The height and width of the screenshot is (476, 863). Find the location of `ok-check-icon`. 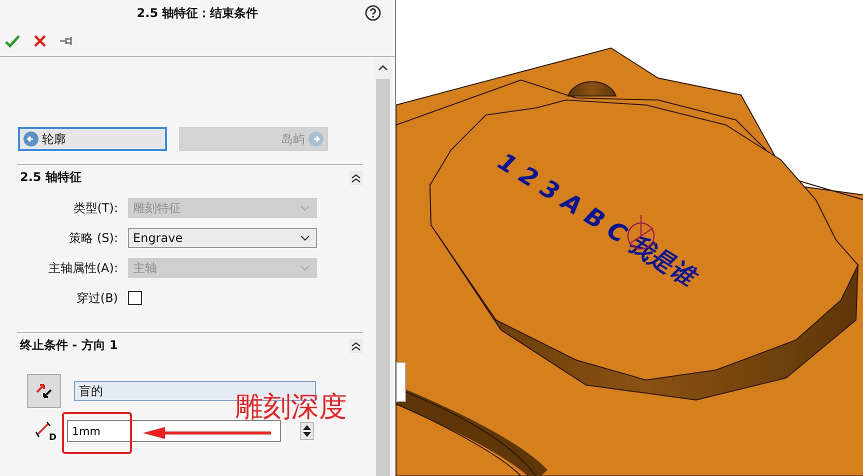

ok-check-icon is located at coordinates (12, 41).